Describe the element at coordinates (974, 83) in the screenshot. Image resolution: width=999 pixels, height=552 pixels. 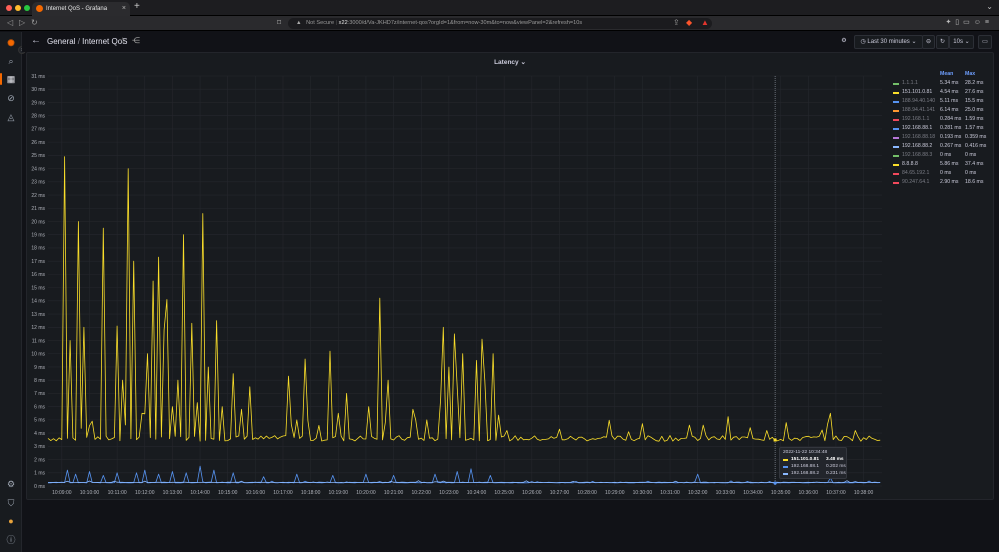
I see `legend-max-value: 28.2 ms` at that location.